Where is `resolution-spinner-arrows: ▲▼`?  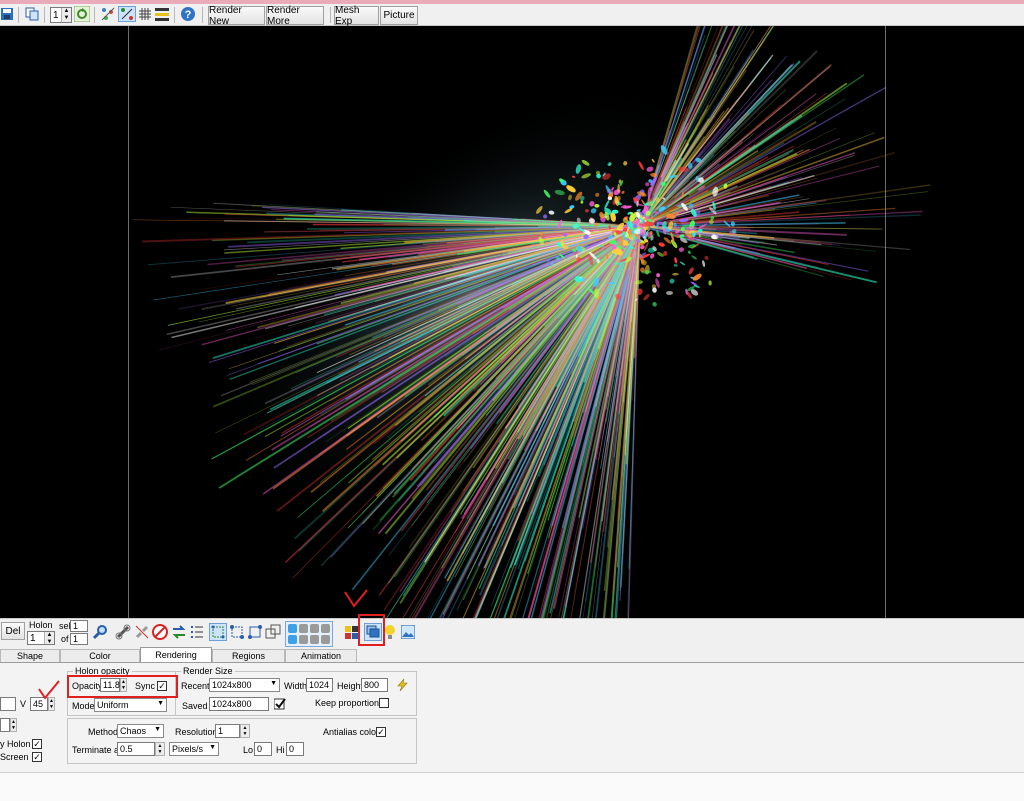 resolution-spinner-arrows: ▲▼ is located at coordinates (245, 731).